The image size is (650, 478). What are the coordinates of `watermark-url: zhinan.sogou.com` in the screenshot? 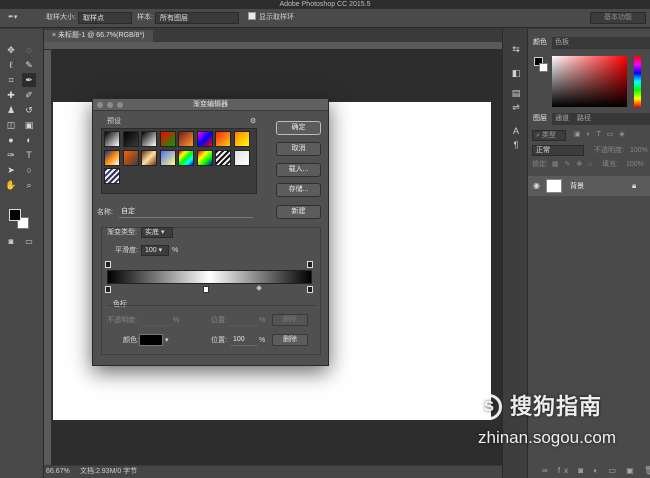 It's located at (547, 437).